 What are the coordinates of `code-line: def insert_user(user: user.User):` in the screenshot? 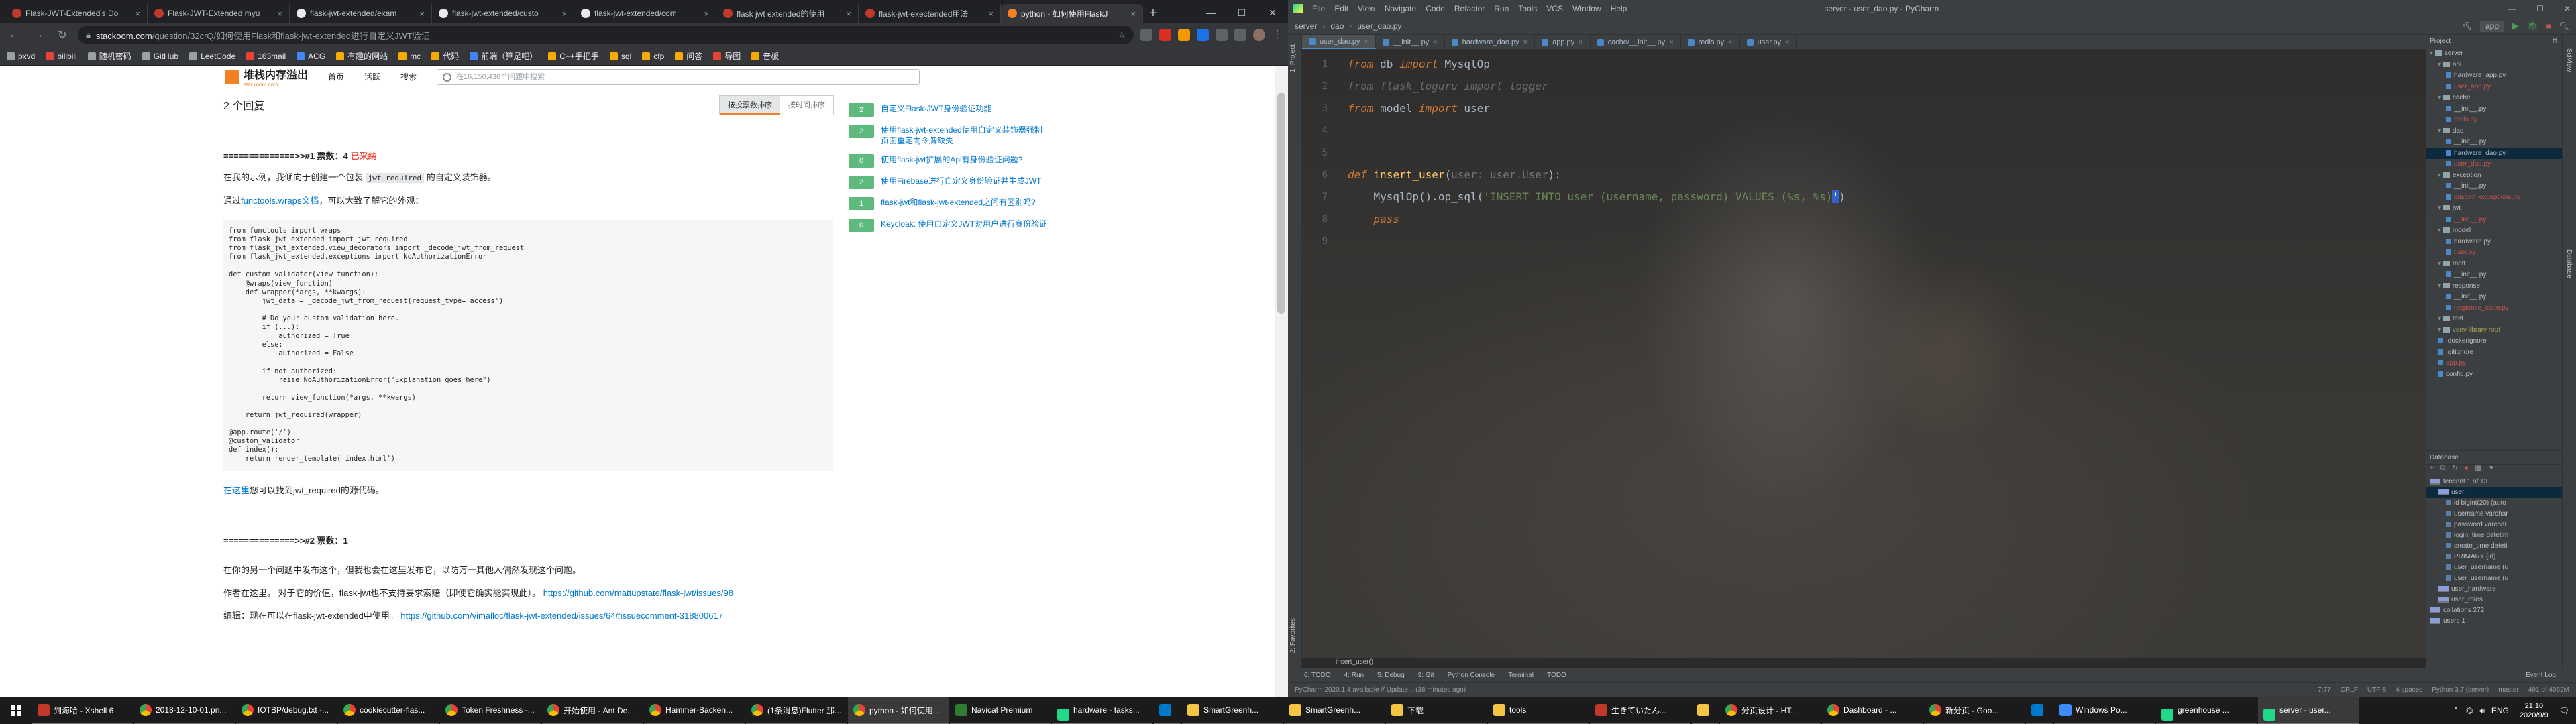 It's located at (1454, 175).